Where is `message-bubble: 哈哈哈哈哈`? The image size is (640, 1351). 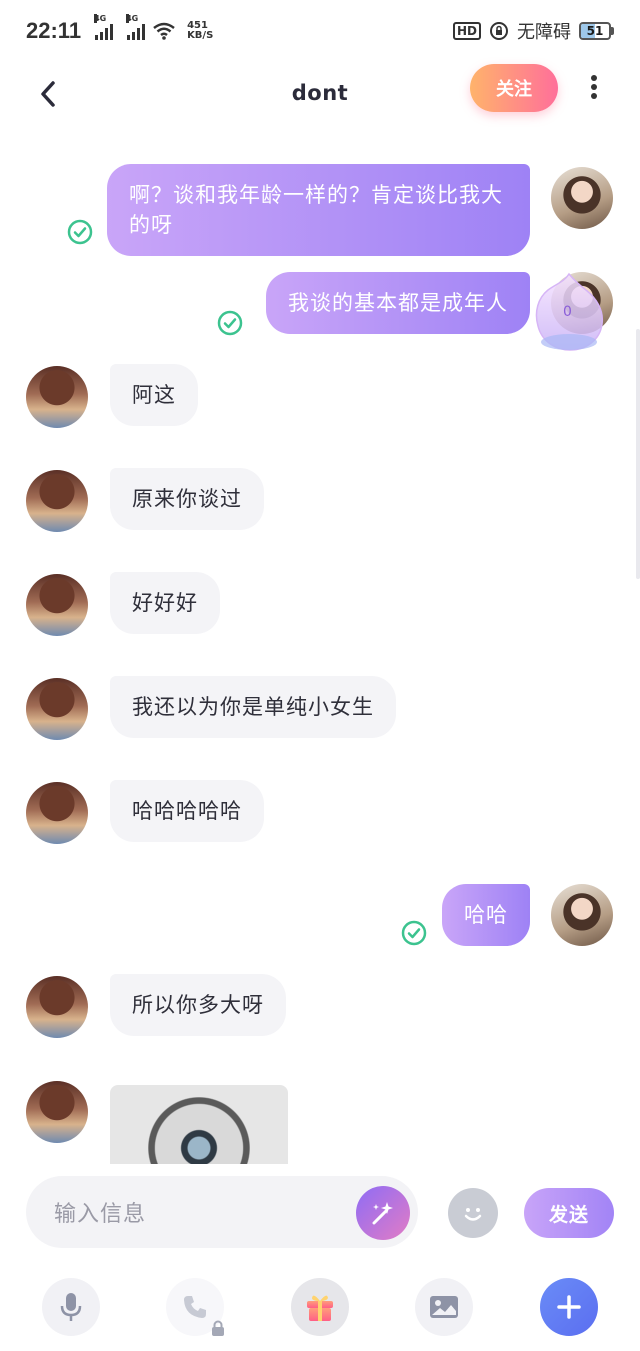 message-bubble: 哈哈哈哈哈 is located at coordinates (187, 811).